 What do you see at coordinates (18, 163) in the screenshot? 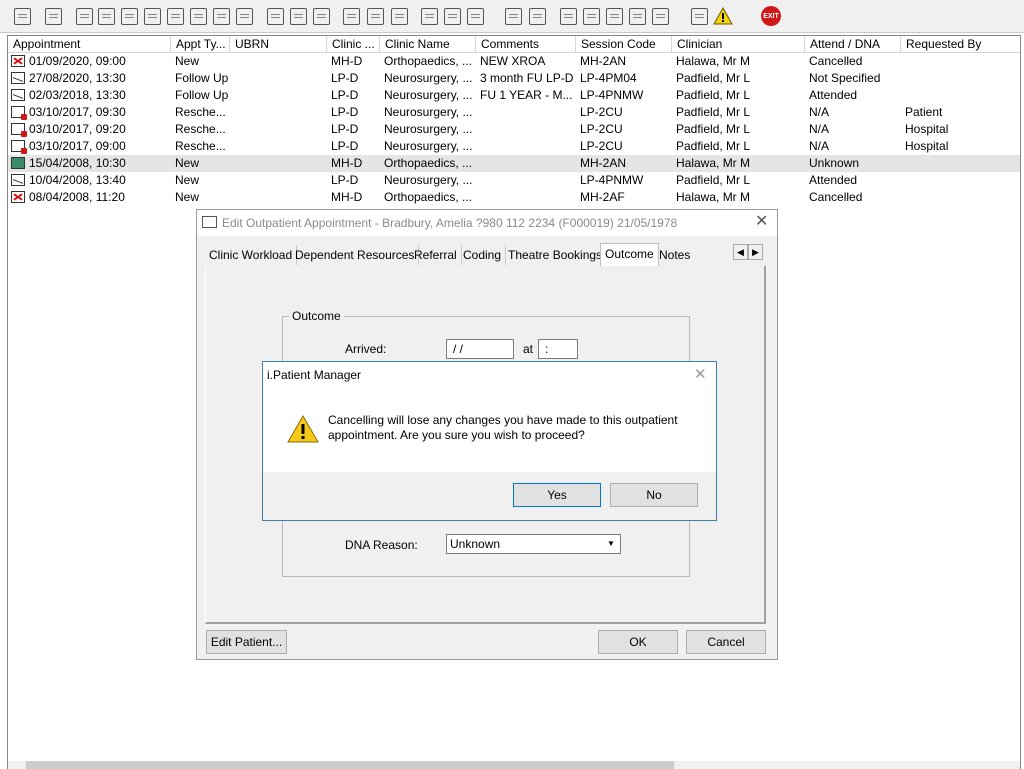
I see `booked-appointment-icon` at bounding box center [18, 163].